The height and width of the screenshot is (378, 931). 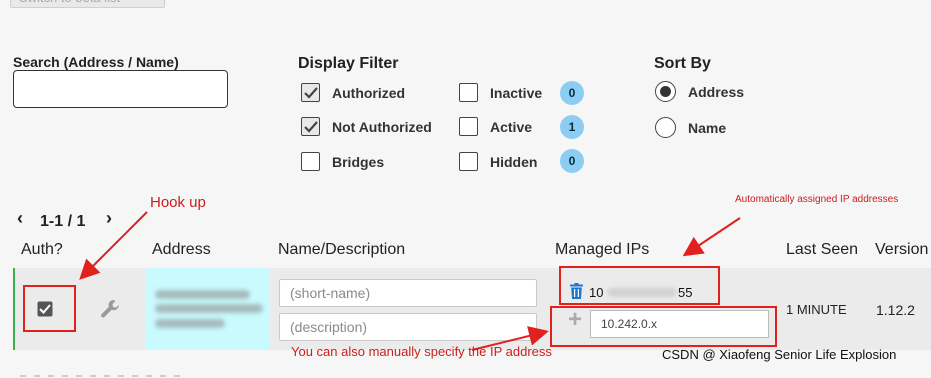 I want to click on bottom-divider, so click(x=100, y=376).